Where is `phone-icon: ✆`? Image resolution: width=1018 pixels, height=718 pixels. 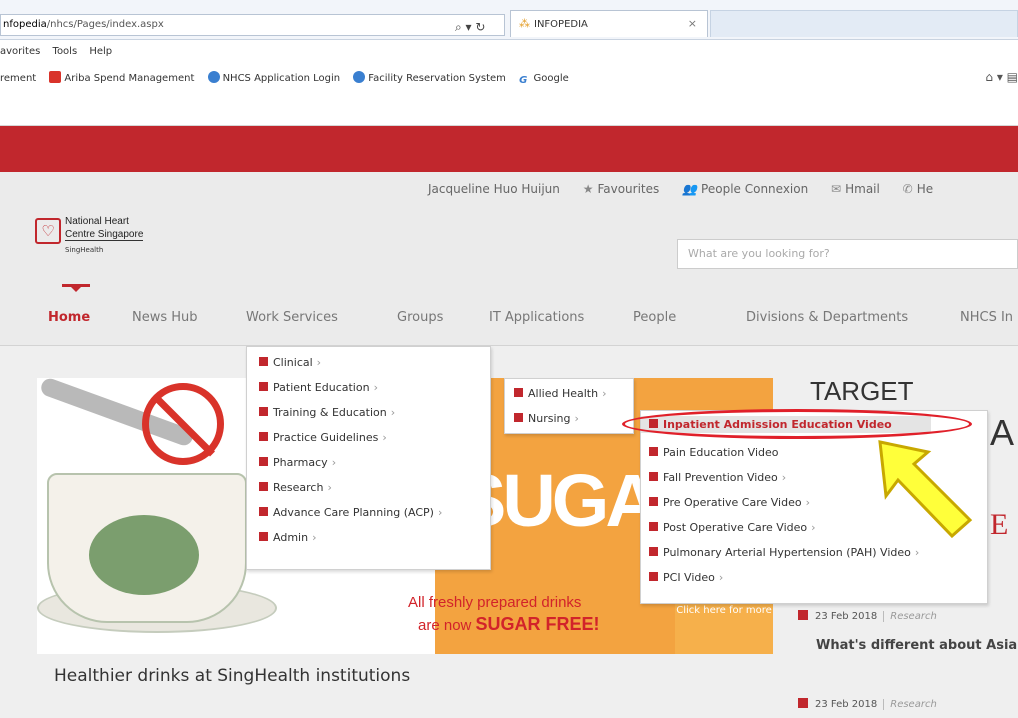 phone-icon: ✆ is located at coordinates (907, 189).